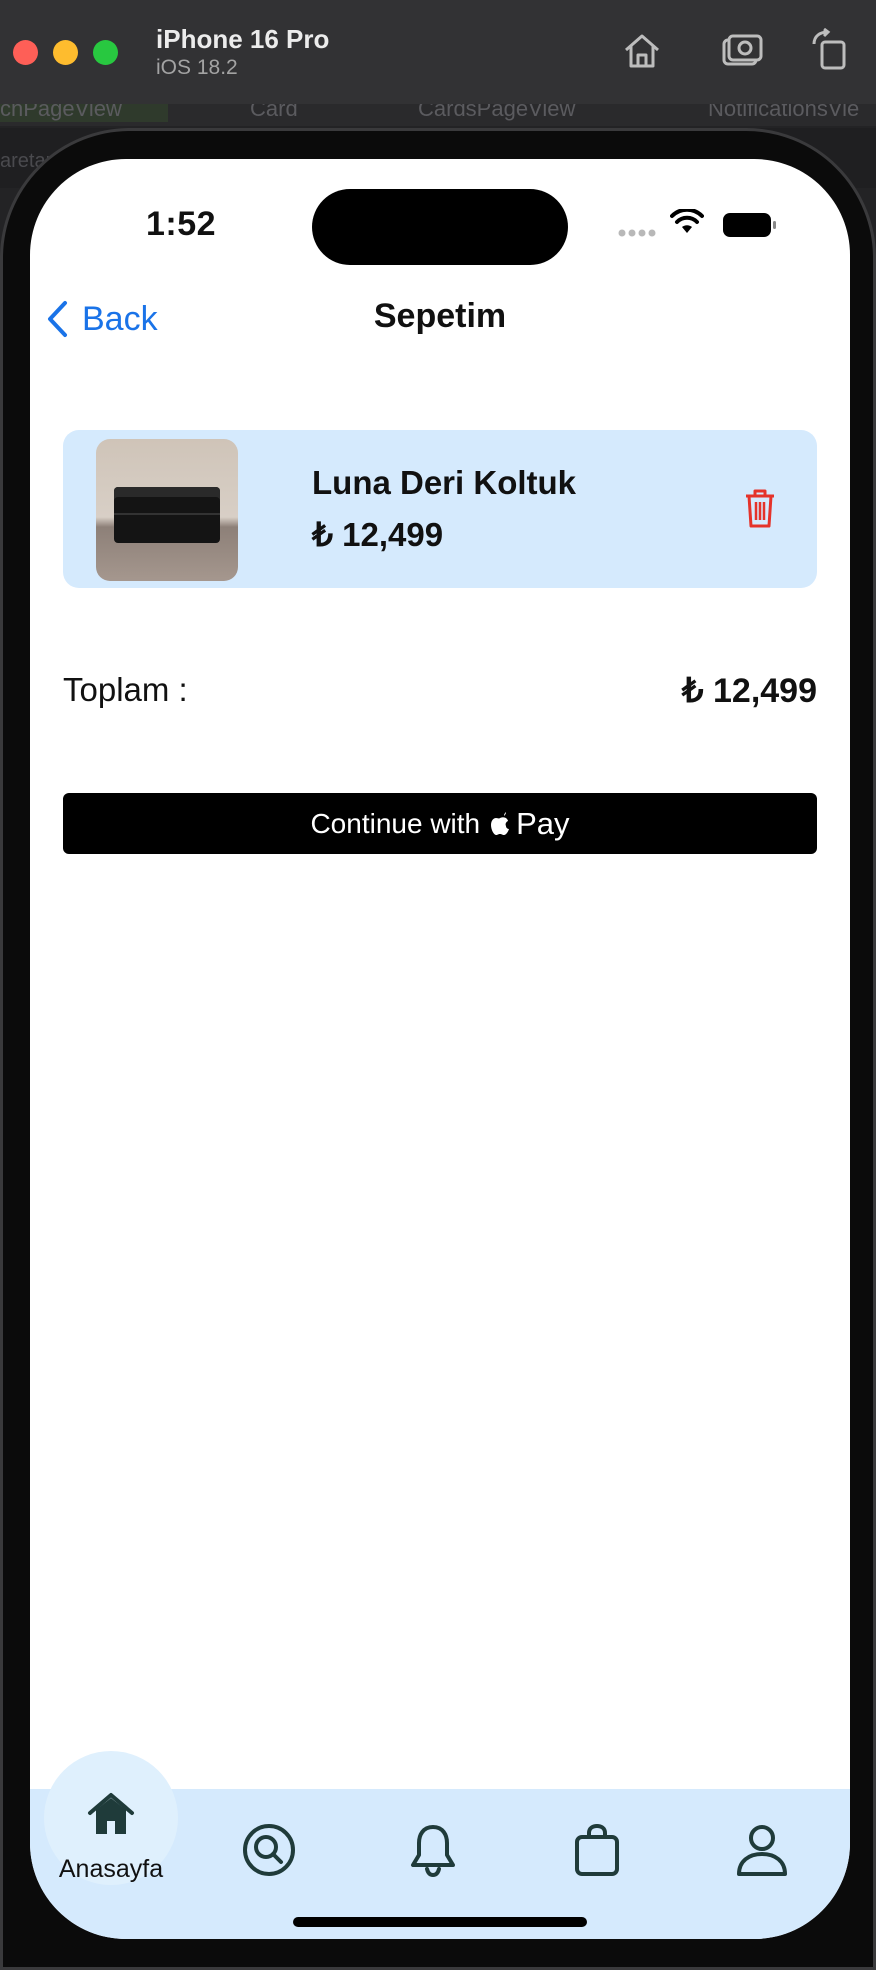 The width and height of the screenshot is (876, 1970). I want to click on tab-home: Anasayfa, so click(111, 1818).